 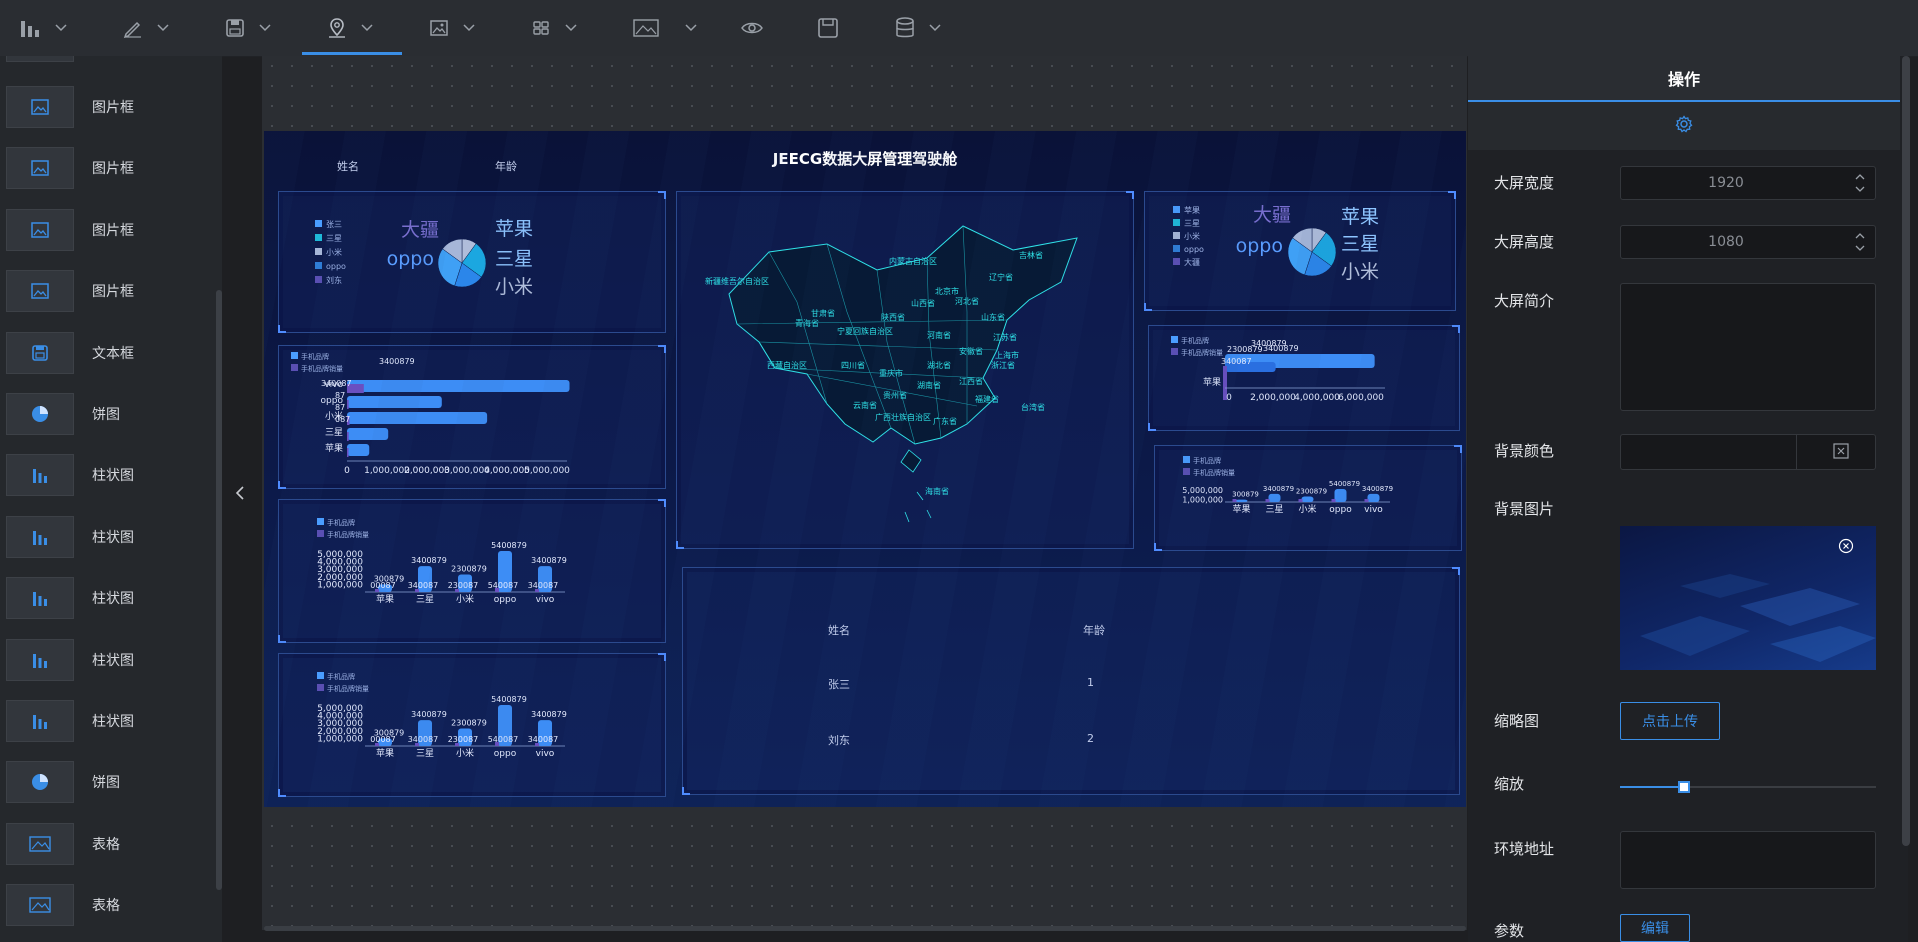 I want to click on value-label: 87, so click(x=340, y=395).